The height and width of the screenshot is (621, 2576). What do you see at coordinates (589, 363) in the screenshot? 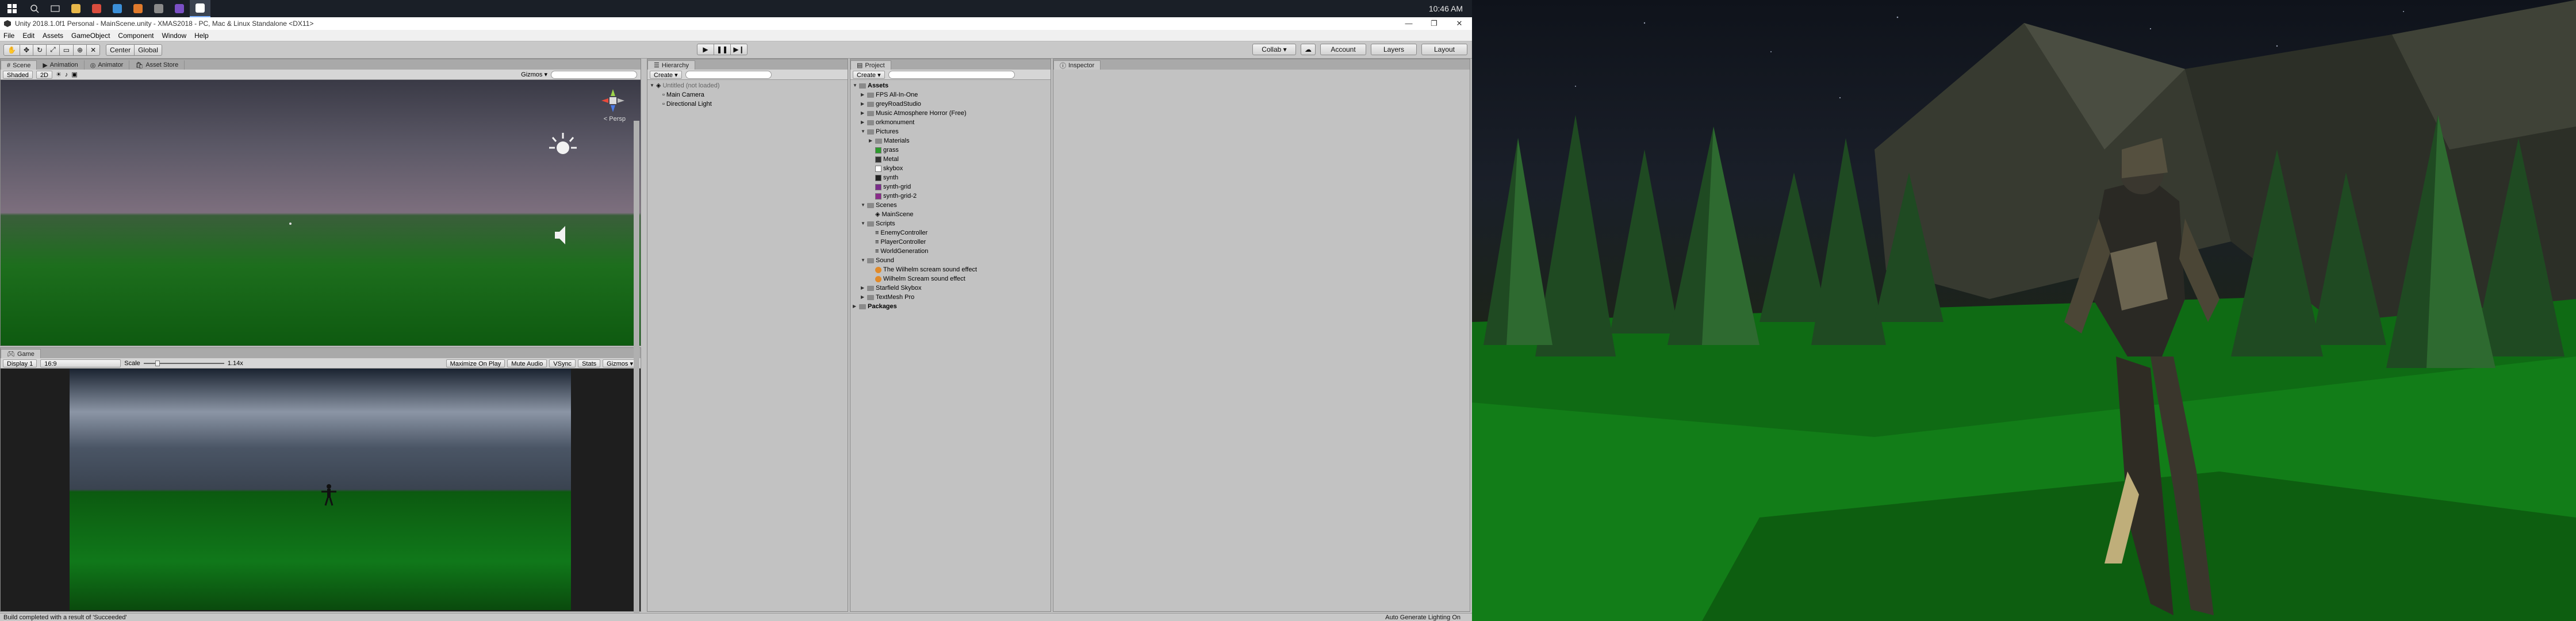
I see `game-toggle-stats: Stats` at bounding box center [589, 363].